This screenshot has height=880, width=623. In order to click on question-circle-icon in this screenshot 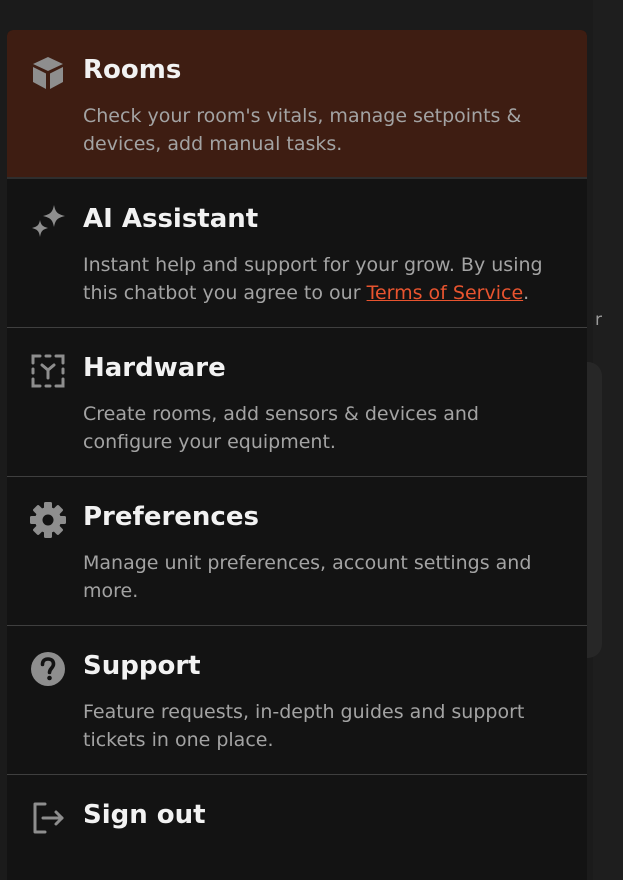, I will do `click(48, 669)`.